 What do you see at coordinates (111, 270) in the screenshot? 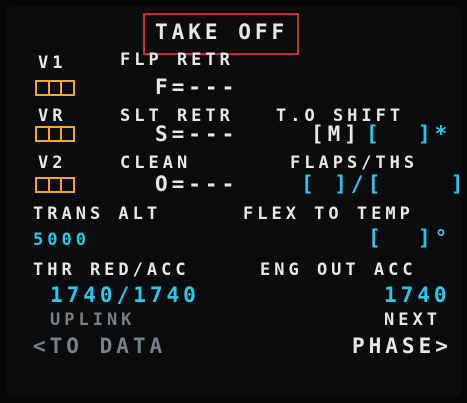
I see `thr-red-acc-label: THR RED/ACC` at bounding box center [111, 270].